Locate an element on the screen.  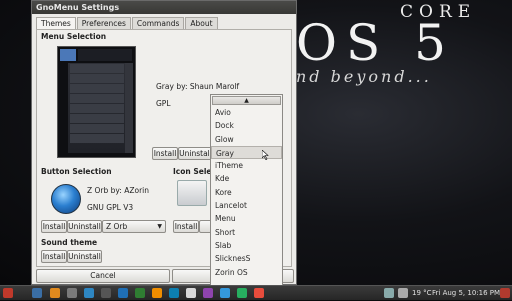
network-icon is located at coordinates (389, 293).